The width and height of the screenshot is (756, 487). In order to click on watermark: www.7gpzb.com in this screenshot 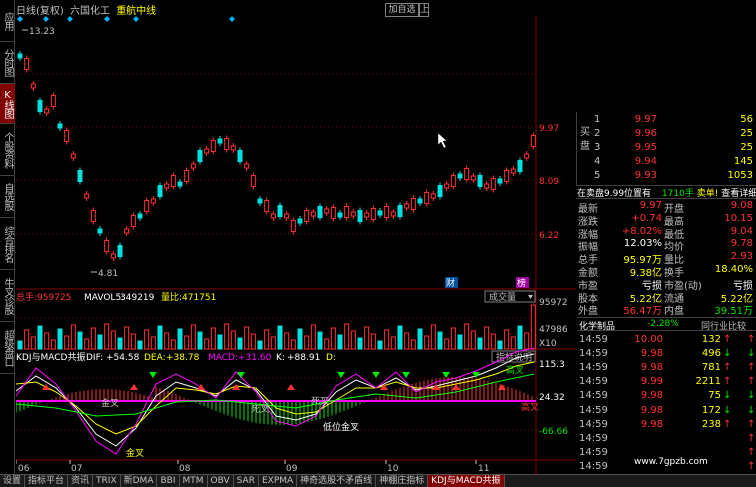, I will do `click(671, 462)`.